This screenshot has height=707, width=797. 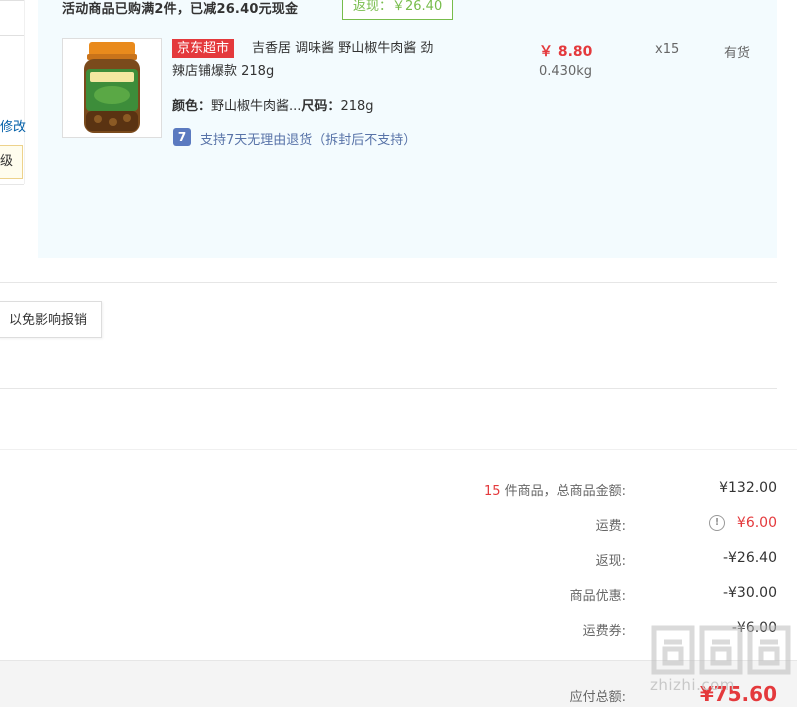 What do you see at coordinates (308, 140) in the screenshot?
I see `return-policy-text: 支持7天无理由退货（拆封后不支持）` at bounding box center [308, 140].